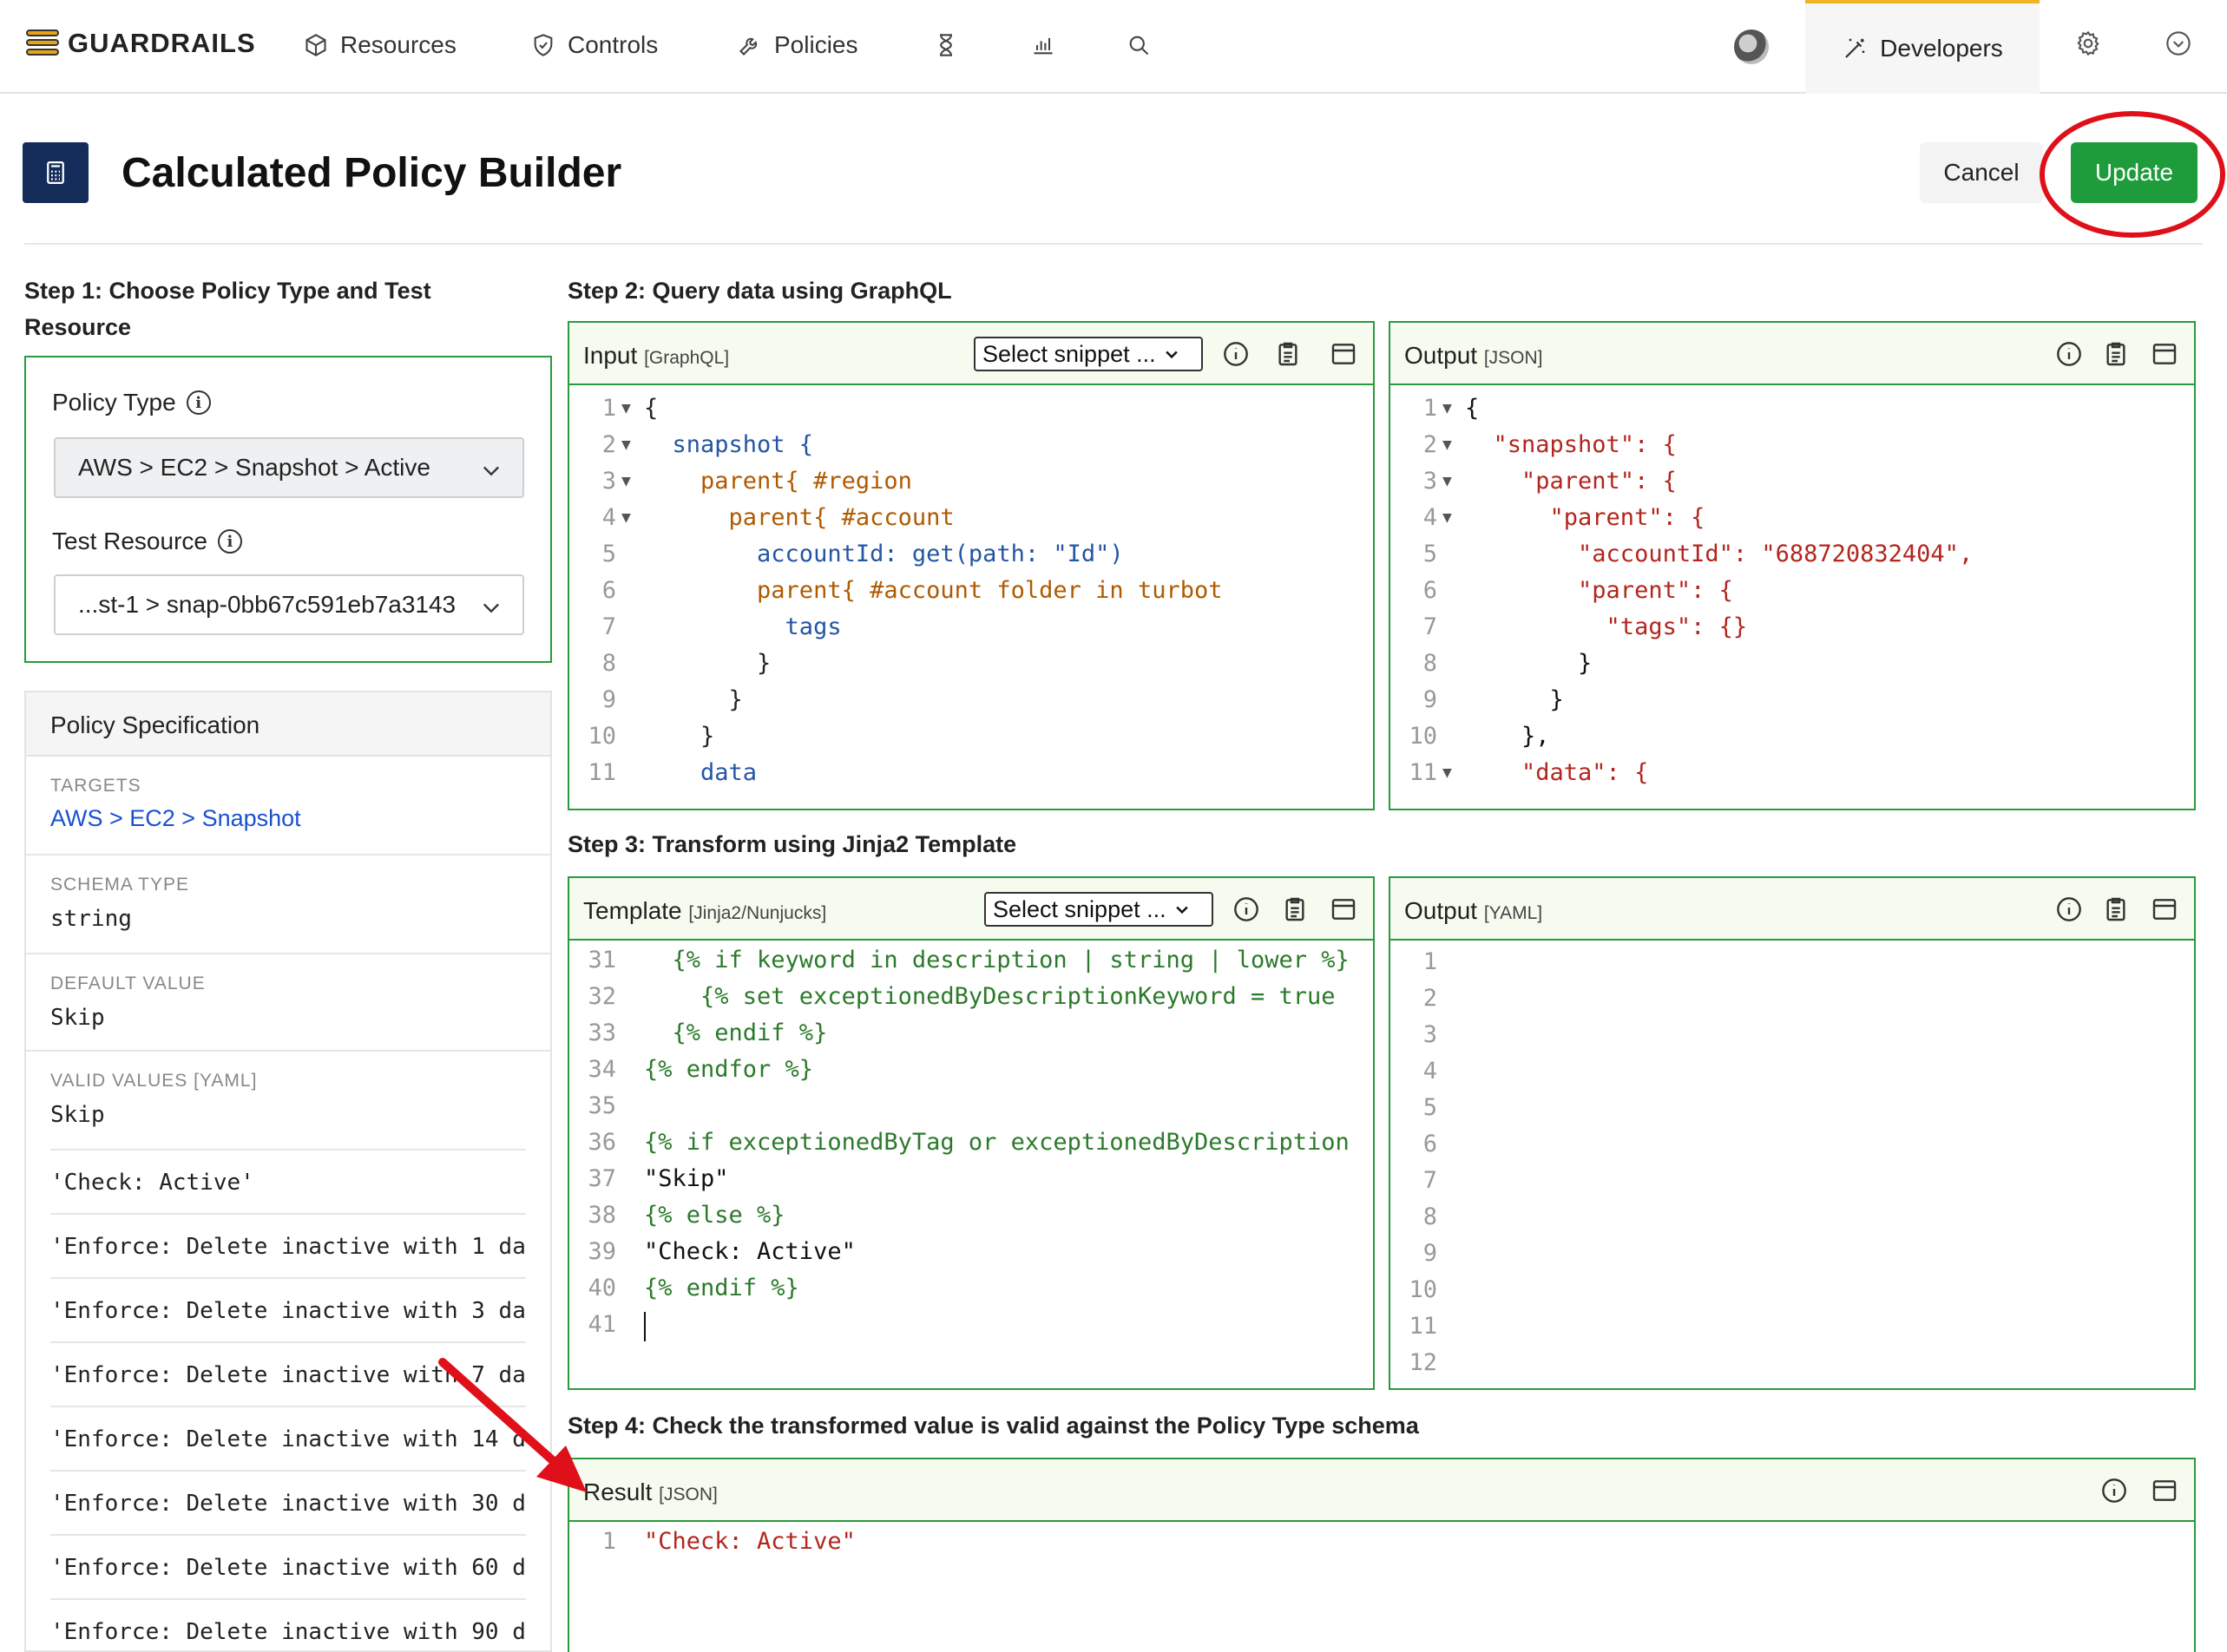  I want to click on test-resource-label-text: Test Resource, so click(129, 541).